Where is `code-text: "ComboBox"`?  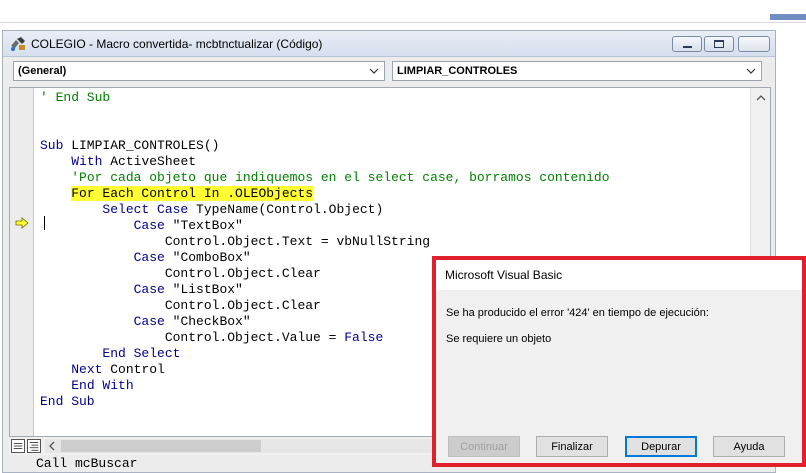
code-text: "ComboBox" is located at coordinates (207, 257).